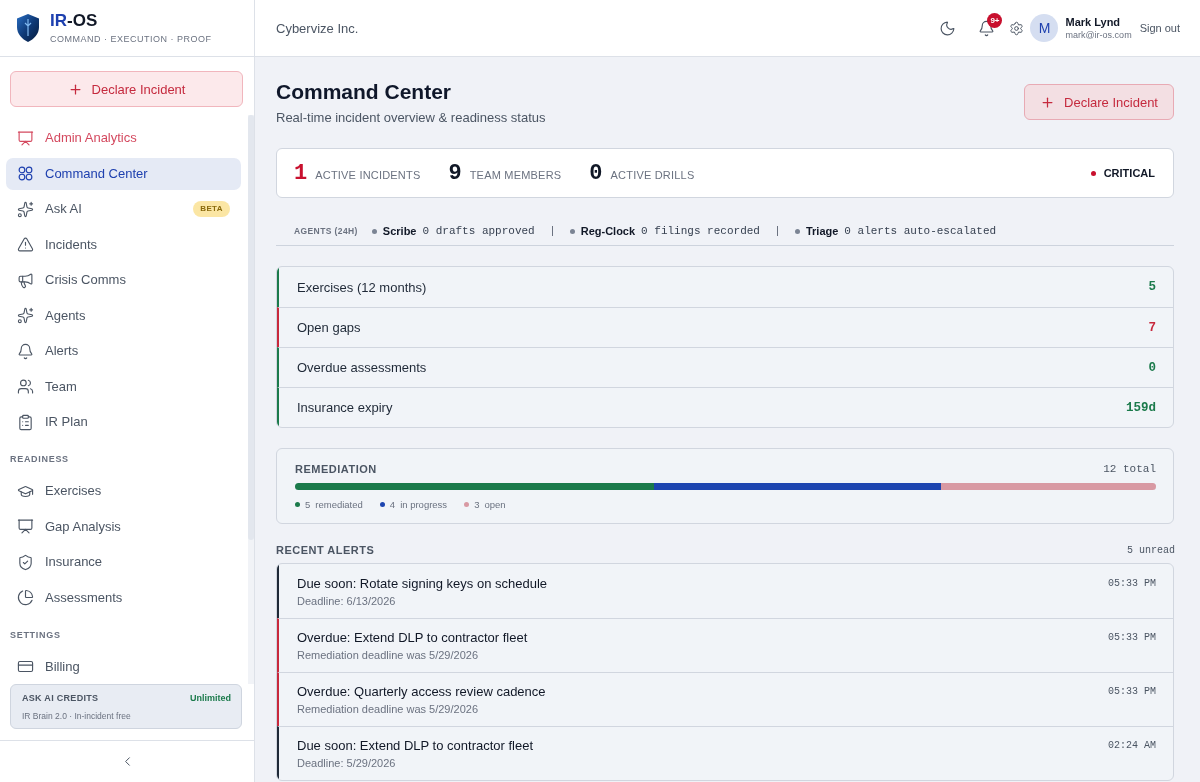  What do you see at coordinates (123, 666) in the screenshot?
I see `nav-item: Billing` at bounding box center [123, 666].